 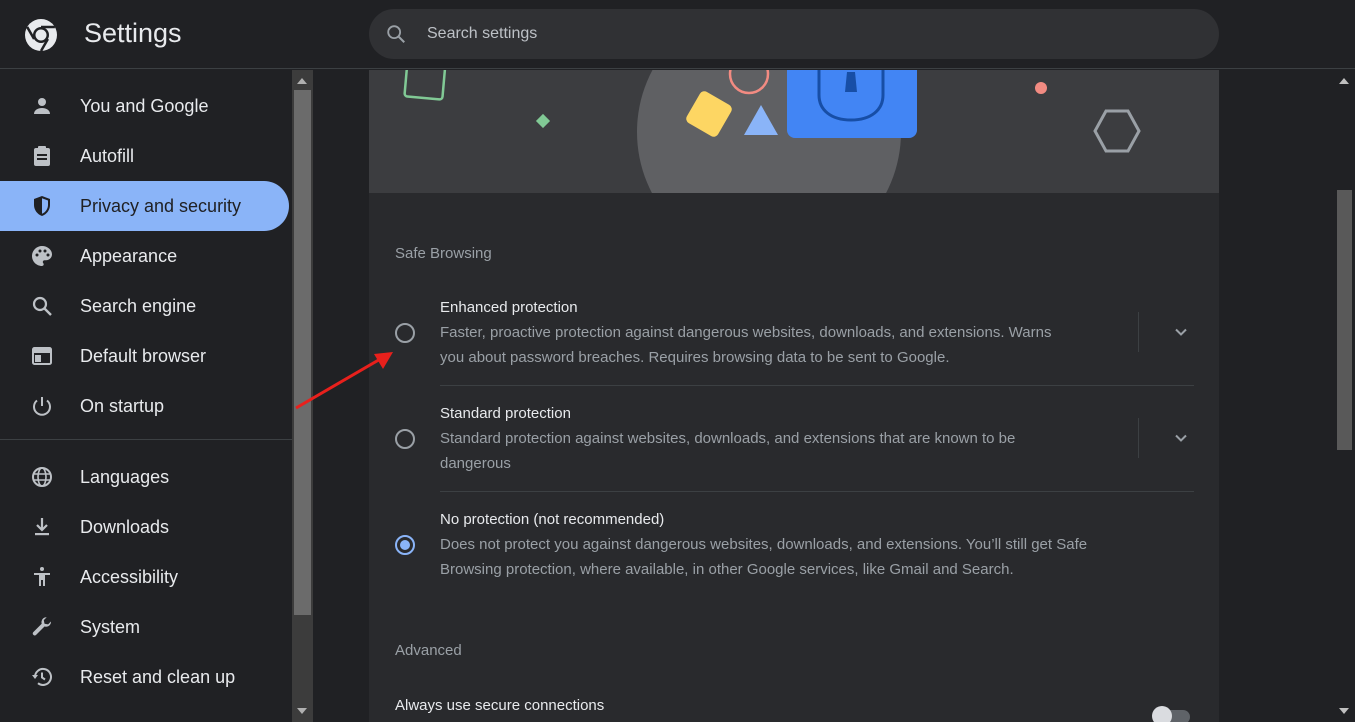 I want to click on sidebar-item-privacy-and-security: Privacy and security, so click(x=144, y=206).